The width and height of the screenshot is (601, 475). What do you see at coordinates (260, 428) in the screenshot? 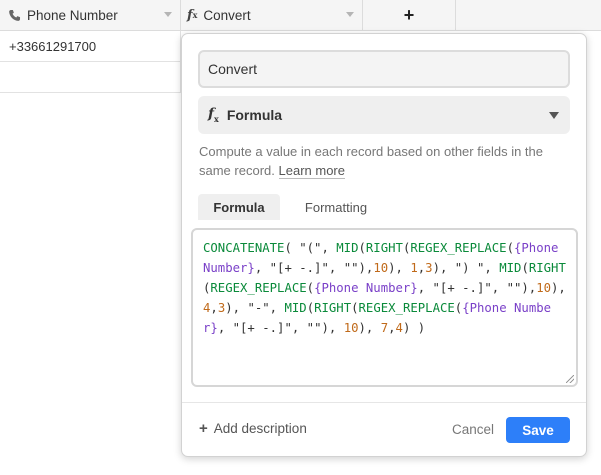
I see `add-description-label: Add description` at bounding box center [260, 428].